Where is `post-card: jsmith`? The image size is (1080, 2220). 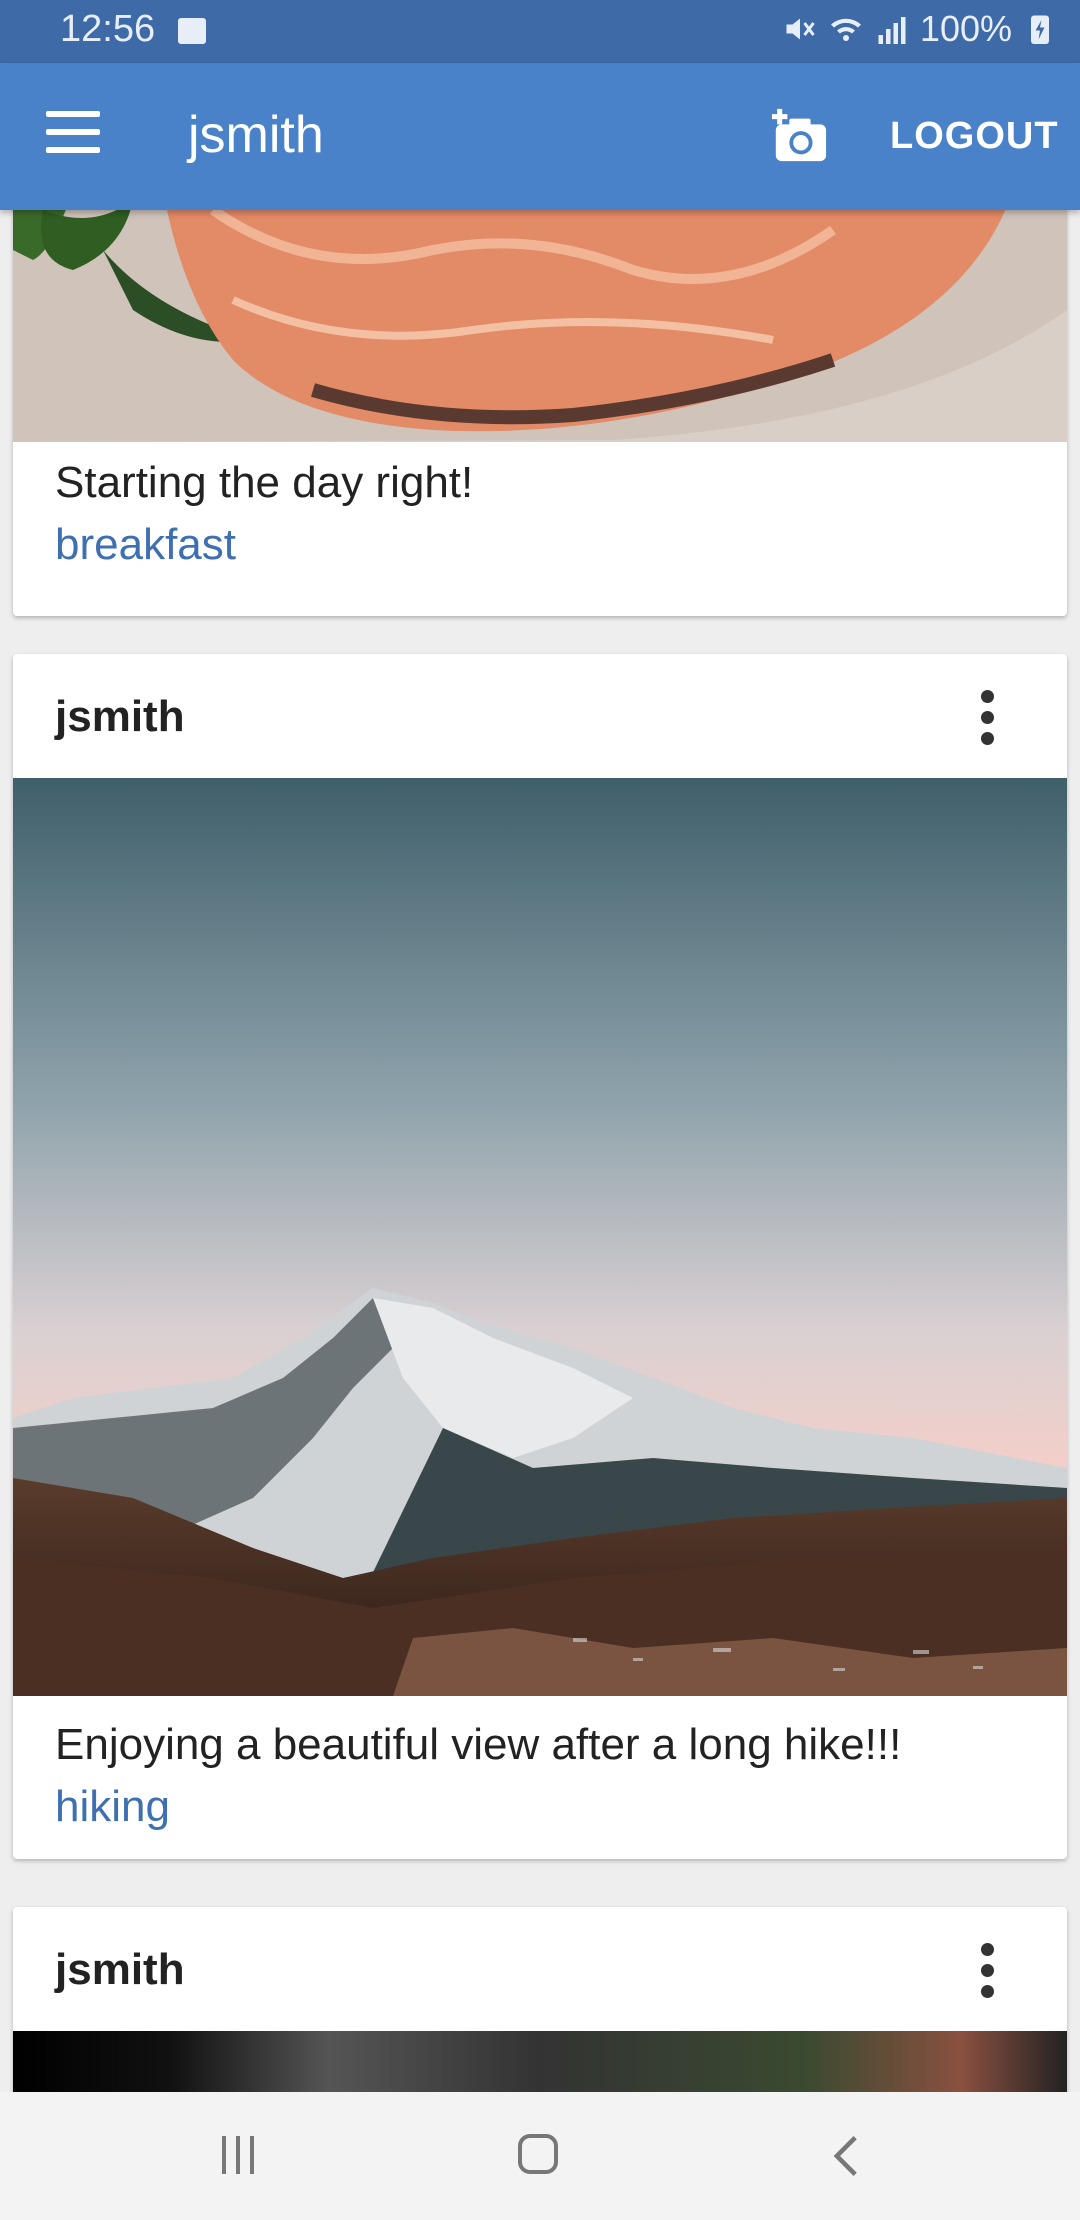
post-card: jsmith is located at coordinates (540, 1999).